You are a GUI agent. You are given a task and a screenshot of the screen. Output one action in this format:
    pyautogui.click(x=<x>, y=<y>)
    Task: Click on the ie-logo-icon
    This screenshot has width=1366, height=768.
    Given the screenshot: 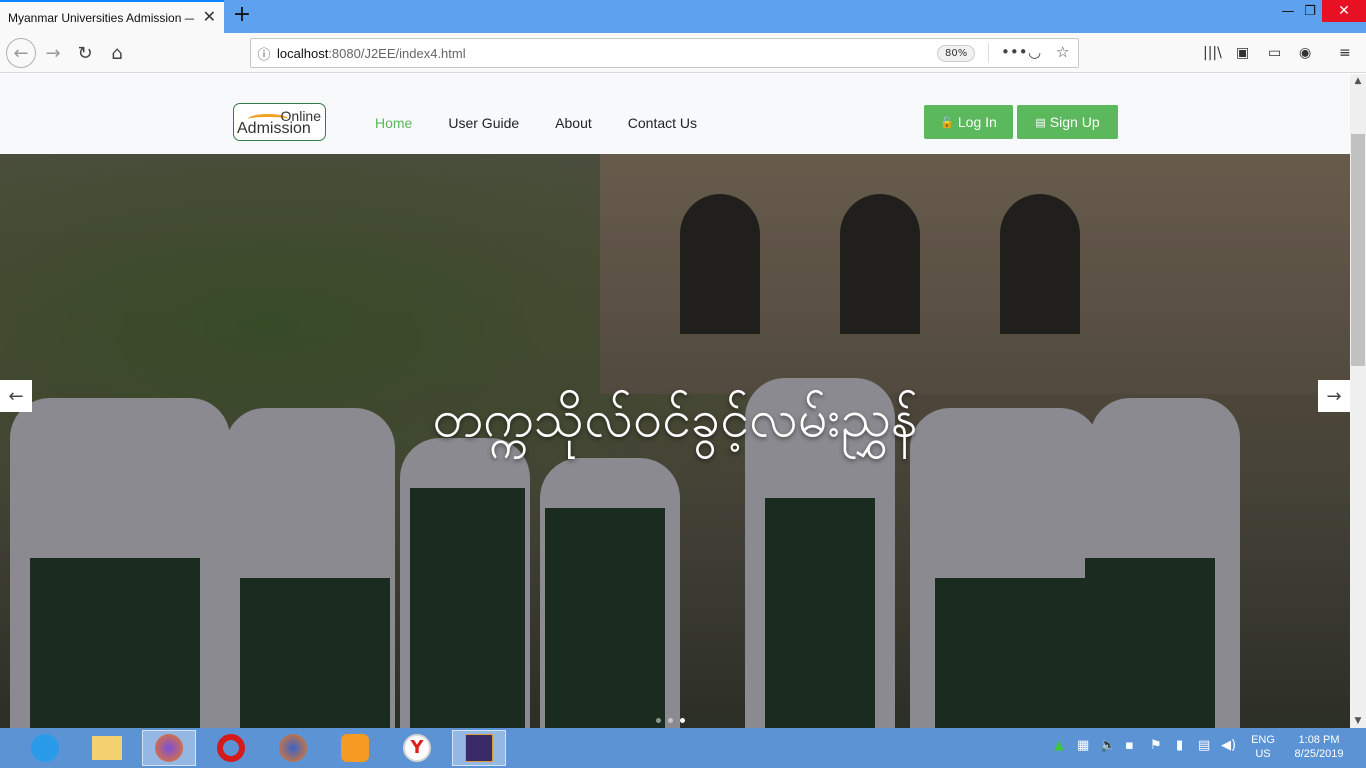 What is the action you would take?
    pyautogui.click(x=45, y=748)
    